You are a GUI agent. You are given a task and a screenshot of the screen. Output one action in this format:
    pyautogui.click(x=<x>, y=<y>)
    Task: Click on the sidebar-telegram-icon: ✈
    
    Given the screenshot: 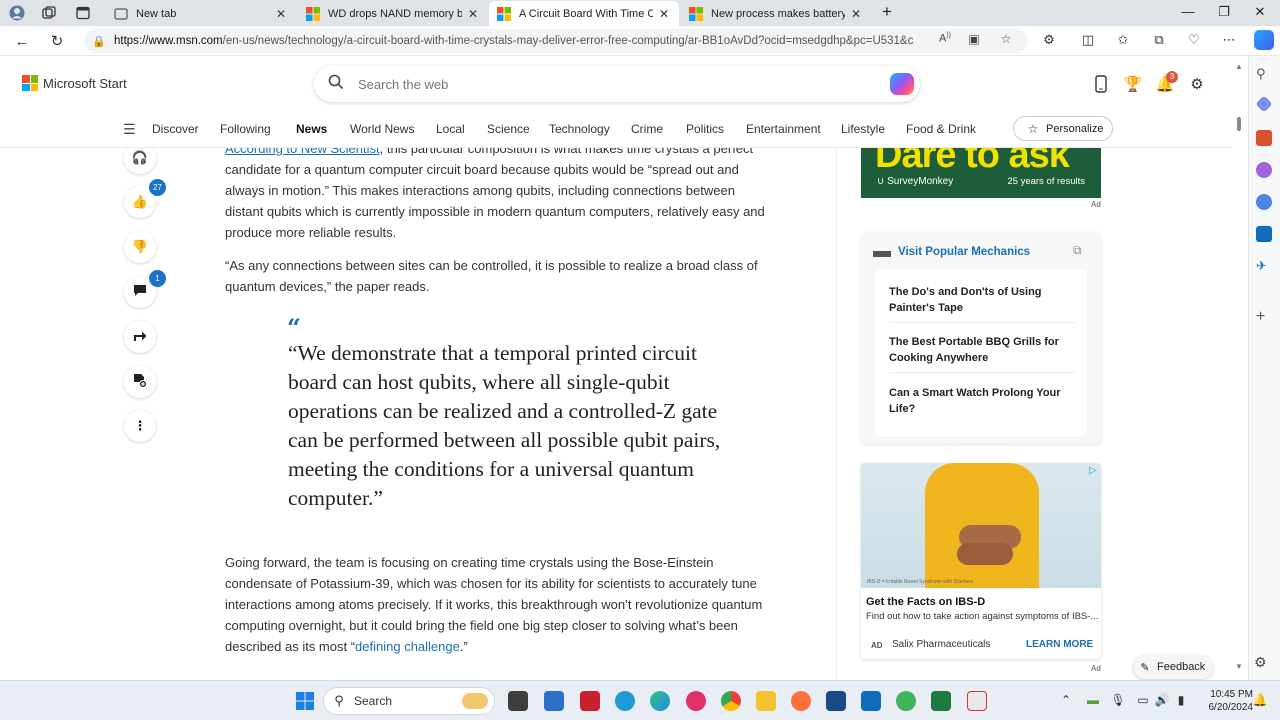 What is the action you would take?
    pyautogui.click(x=1264, y=266)
    